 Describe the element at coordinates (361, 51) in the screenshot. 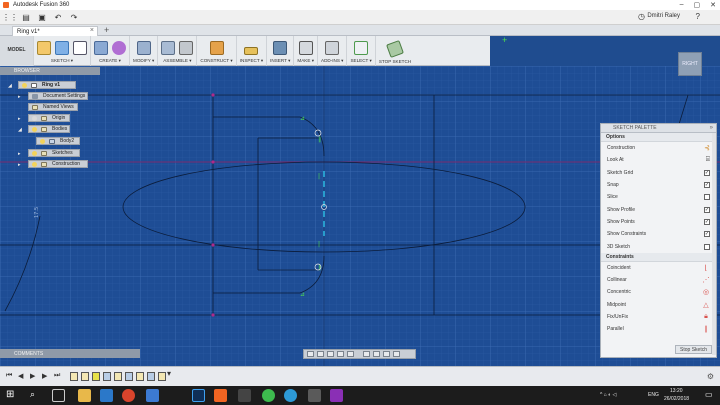

I see `toolbar-group-select: SELECT ▾` at that location.